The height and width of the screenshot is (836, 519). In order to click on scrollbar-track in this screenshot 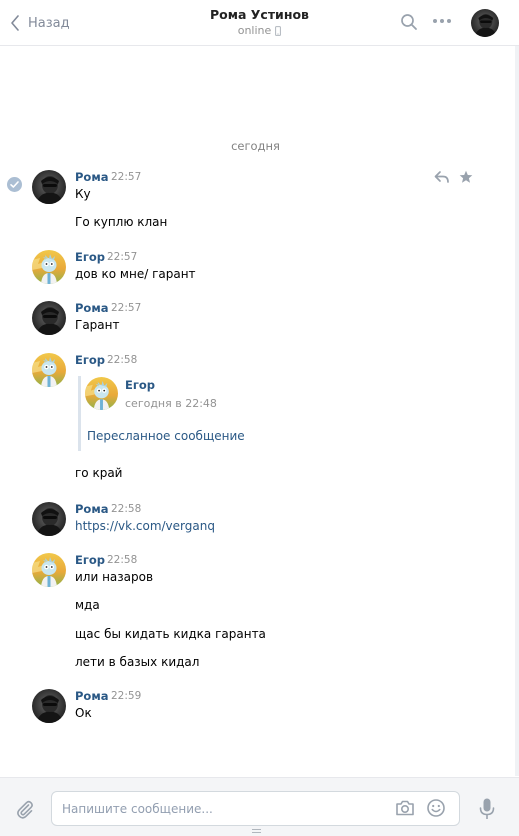, I will do `click(517, 411)`.